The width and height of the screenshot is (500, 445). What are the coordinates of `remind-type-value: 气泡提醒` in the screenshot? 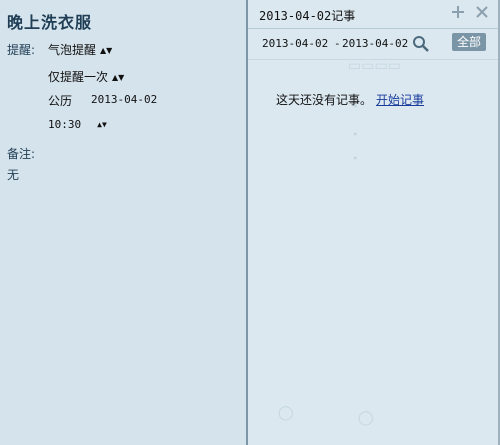 It's located at (72, 50).